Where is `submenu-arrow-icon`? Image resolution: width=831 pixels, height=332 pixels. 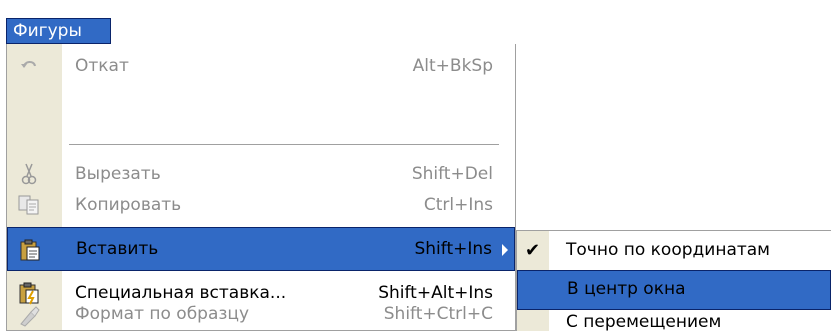 submenu-arrow-icon is located at coordinates (505, 250).